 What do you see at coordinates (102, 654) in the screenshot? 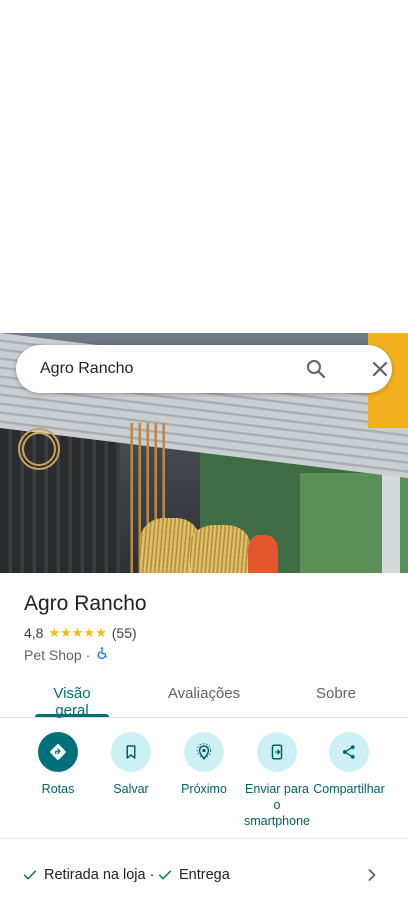
I see `wheelchair-accessible-icon` at bounding box center [102, 654].